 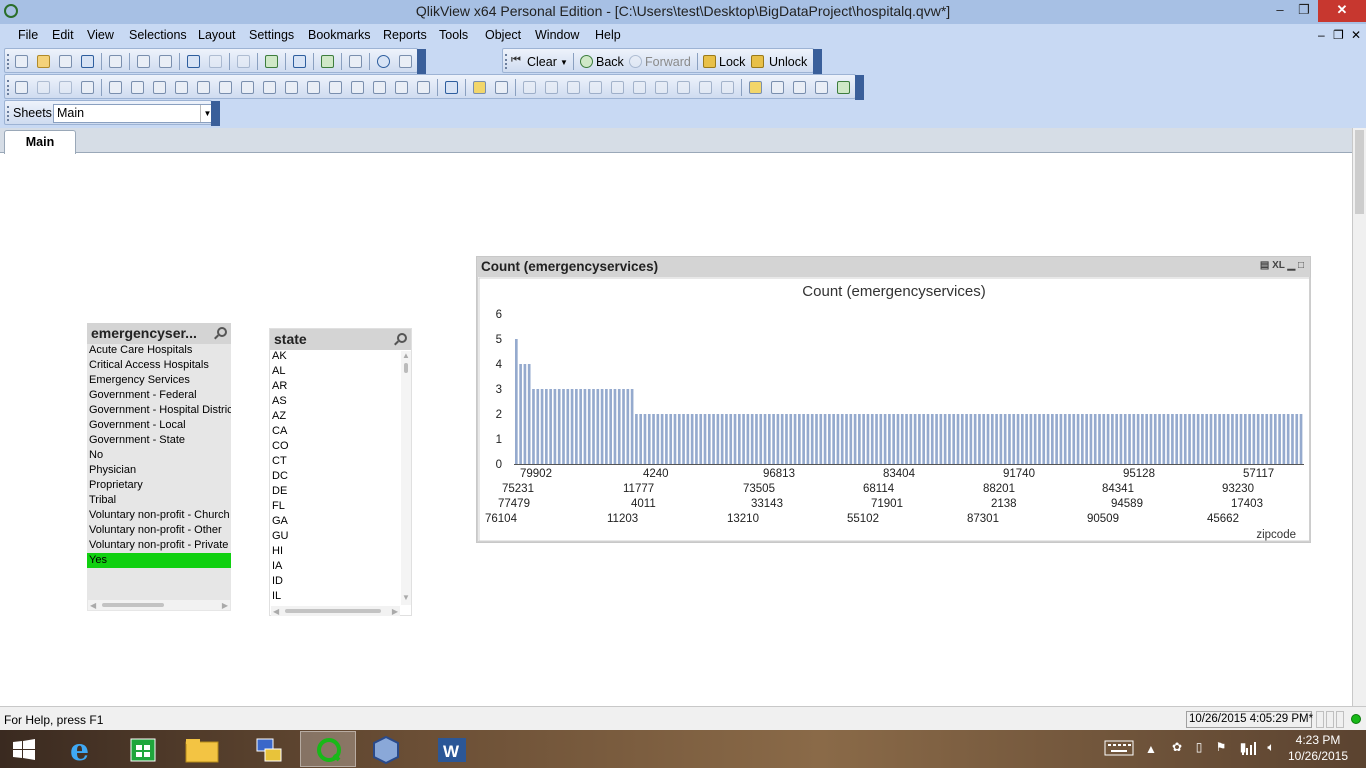 What do you see at coordinates (777, 87) in the screenshot?
I see `expression-overview-icon` at bounding box center [777, 87].